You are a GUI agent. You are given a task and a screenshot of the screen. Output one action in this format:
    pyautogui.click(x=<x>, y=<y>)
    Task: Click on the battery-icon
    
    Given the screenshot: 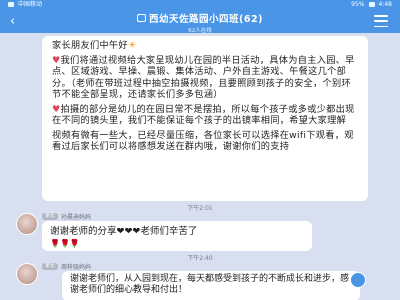 What is the action you would take?
    pyautogui.click(x=371, y=4)
    